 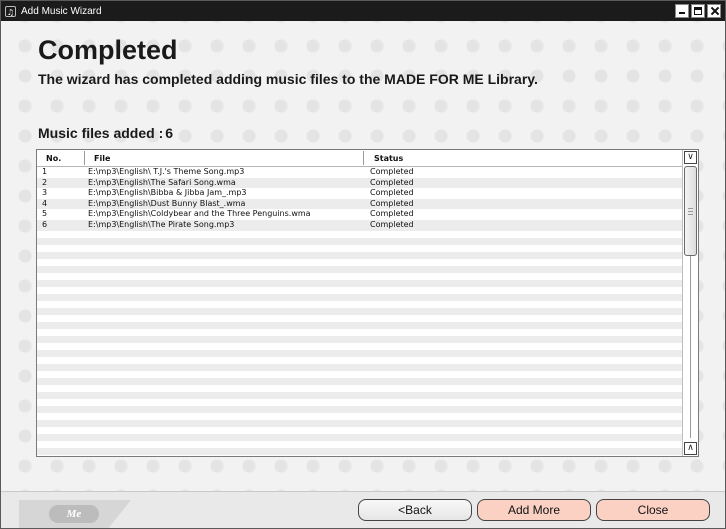 I want to click on cell-no: 5, so click(x=45, y=214).